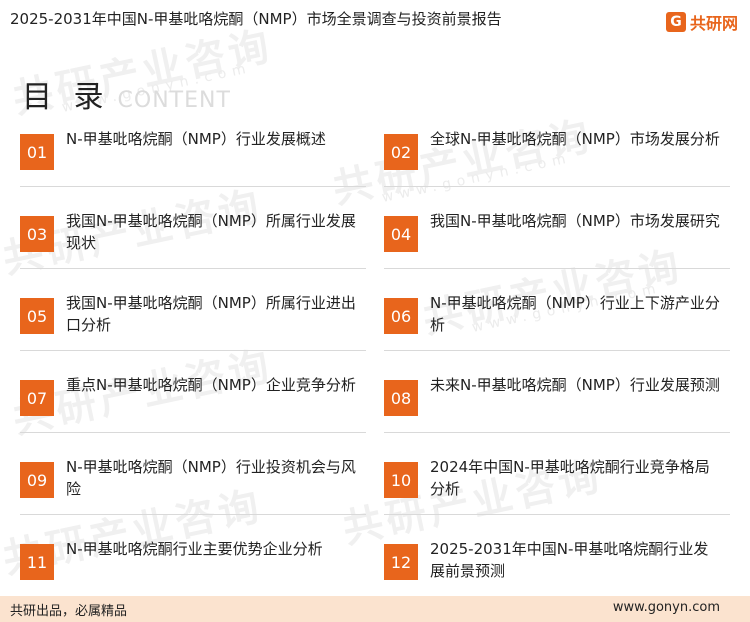 The image size is (750, 622). I want to click on toc-item-label: 我国N-甲基吡咯烷酮（NMP）市场发展研究, so click(575, 221).